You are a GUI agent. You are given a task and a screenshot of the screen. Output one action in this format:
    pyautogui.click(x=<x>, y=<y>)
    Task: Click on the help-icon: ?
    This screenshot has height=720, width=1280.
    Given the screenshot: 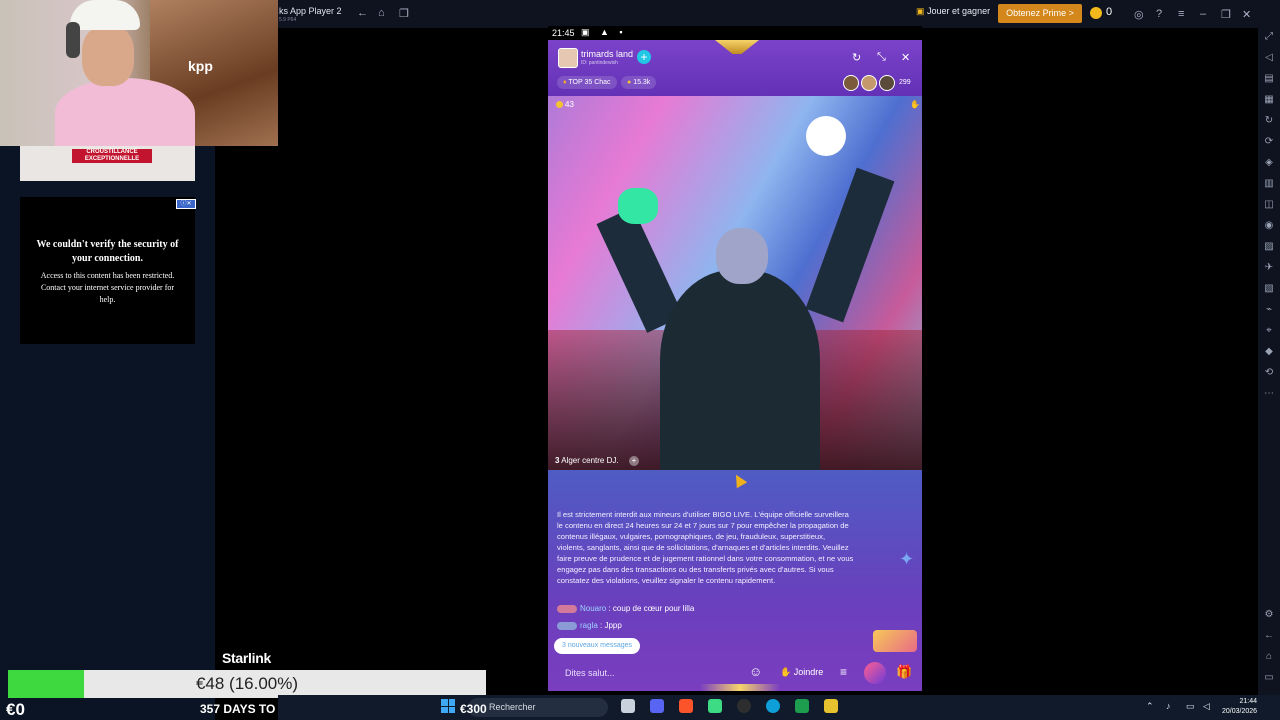 What is the action you would take?
    pyautogui.click(x=1159, y=14)
    